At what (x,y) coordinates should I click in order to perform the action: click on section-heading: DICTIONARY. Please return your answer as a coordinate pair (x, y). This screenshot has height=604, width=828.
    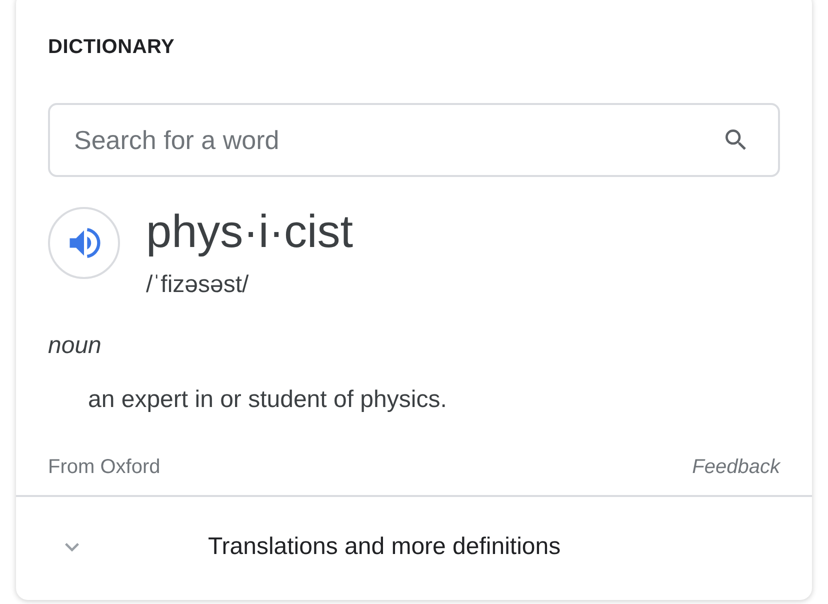
    Looking at the image, I should click on (112, 47).